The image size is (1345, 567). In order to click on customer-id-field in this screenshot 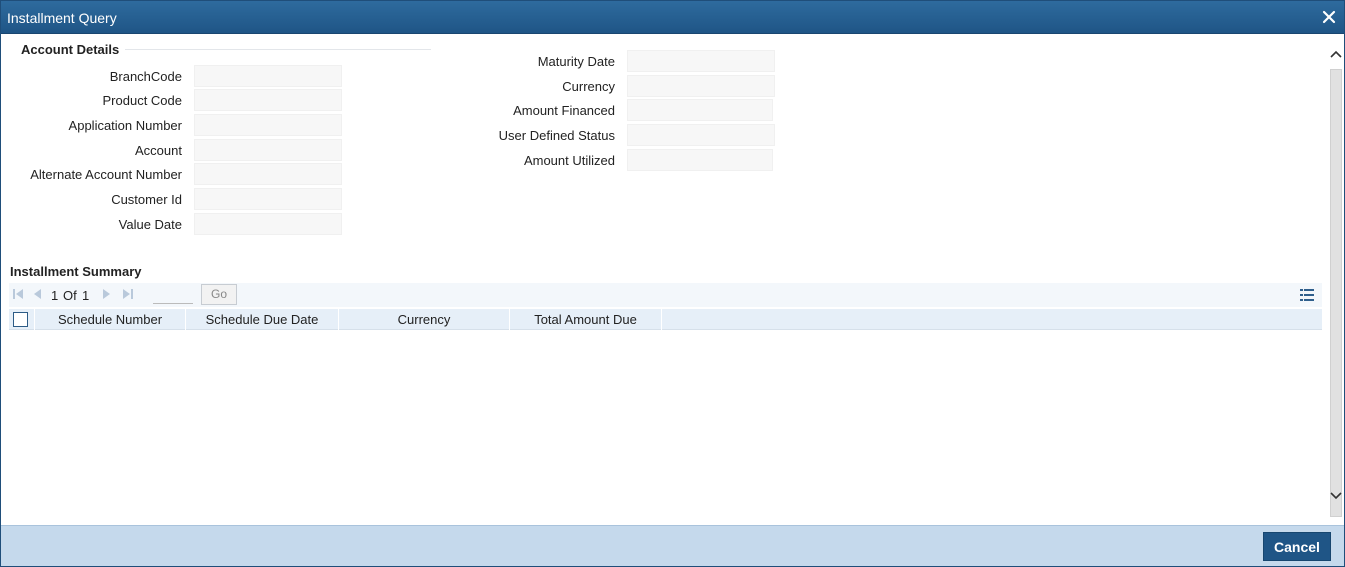, I will do `click(268, 199)`.